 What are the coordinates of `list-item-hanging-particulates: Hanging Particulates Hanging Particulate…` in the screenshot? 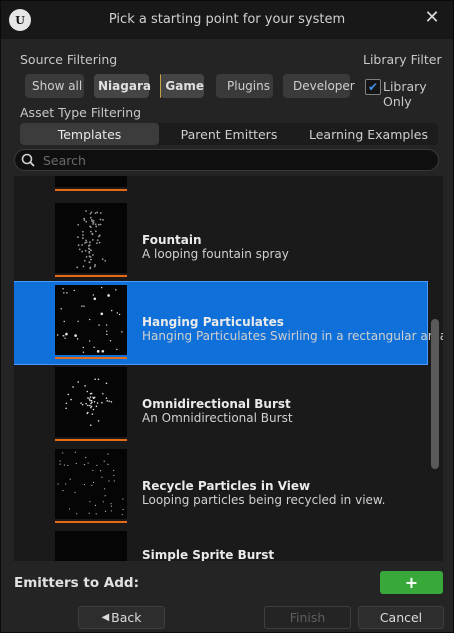 It's located at (228, 323).